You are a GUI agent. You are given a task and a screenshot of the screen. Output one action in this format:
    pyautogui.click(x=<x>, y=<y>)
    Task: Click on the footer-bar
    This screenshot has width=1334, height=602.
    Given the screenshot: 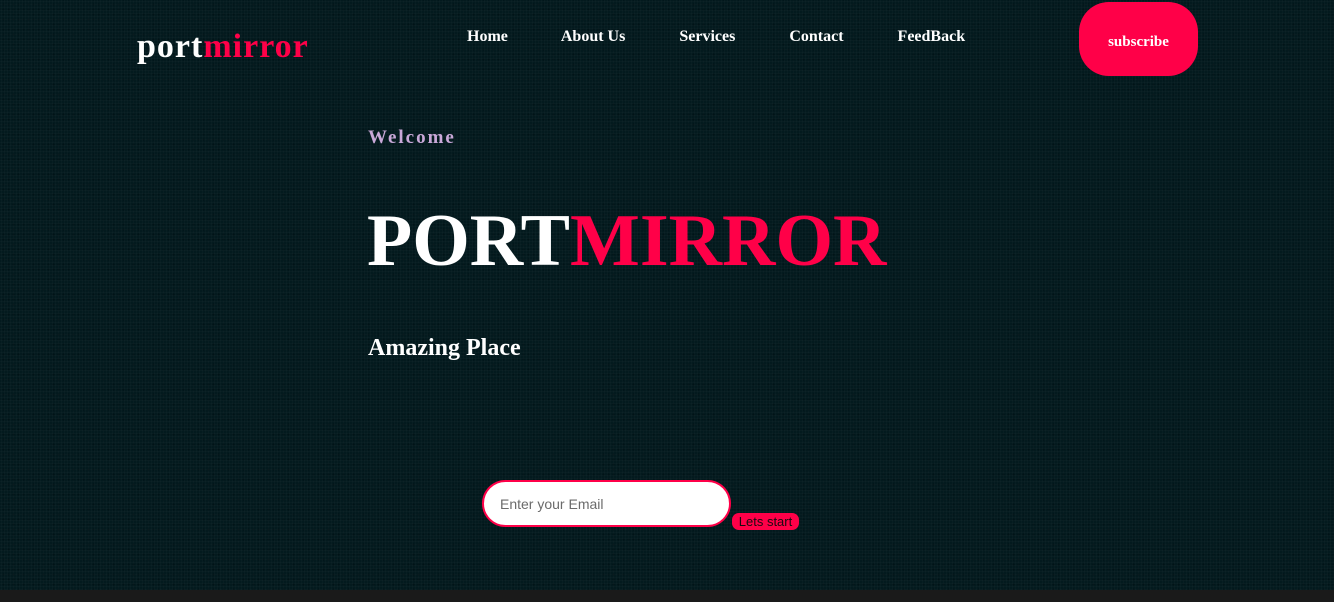 What is the action you would take?
    pyautogui.click(x=667, y=596)
    